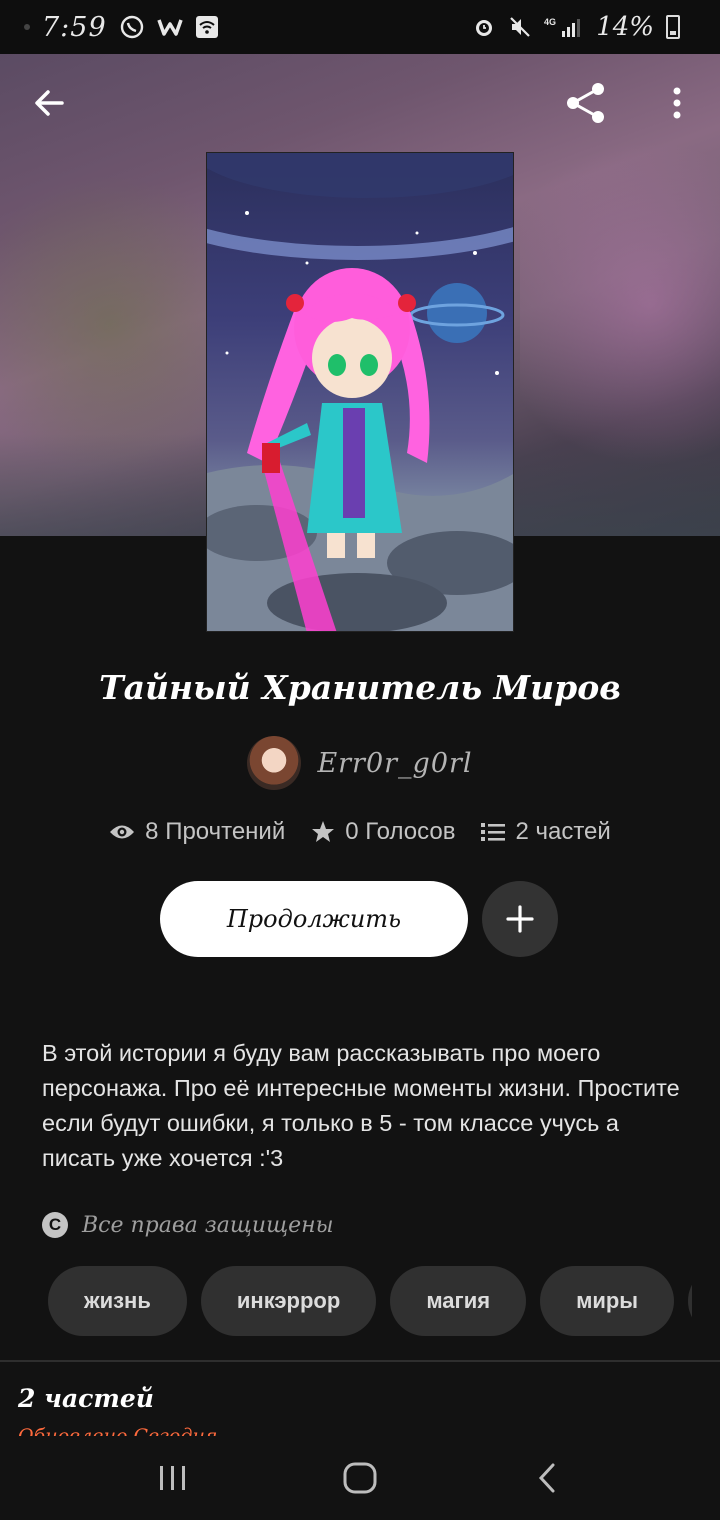 The width and height of the screenshot is (720, 1520). I want to click on reads-count: 8 Прочтений, so click(215, 831).